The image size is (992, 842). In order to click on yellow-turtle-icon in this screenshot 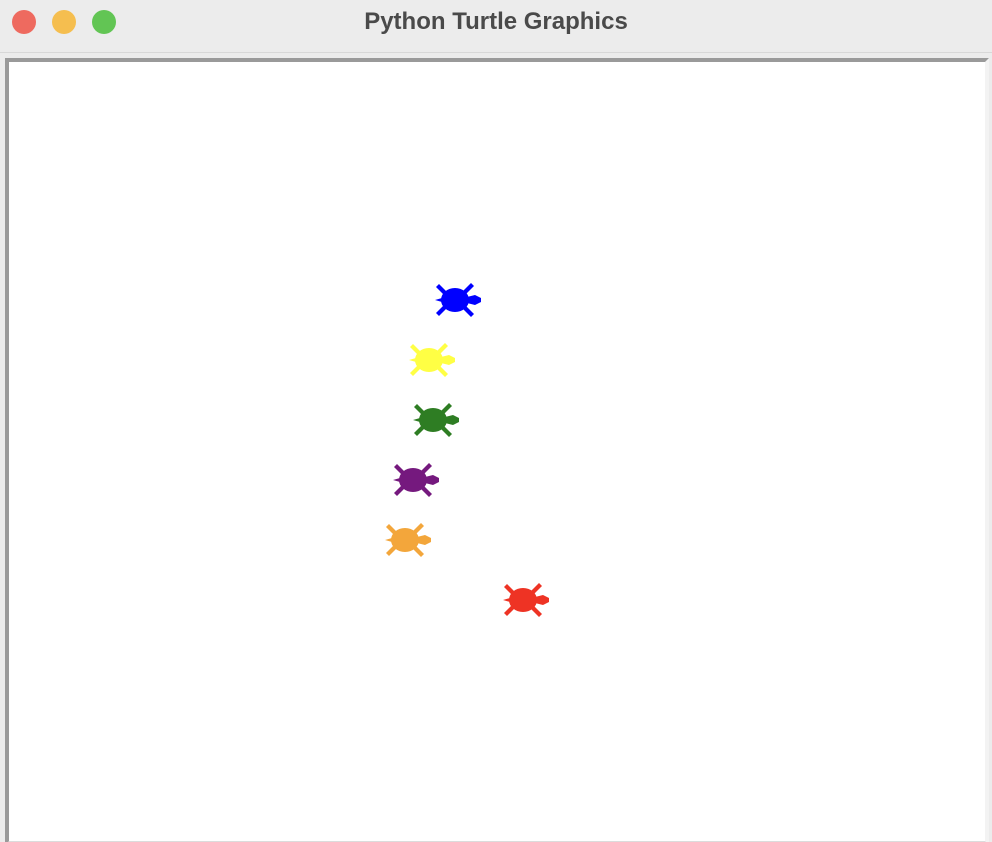, I will do `click(432, 360)`.